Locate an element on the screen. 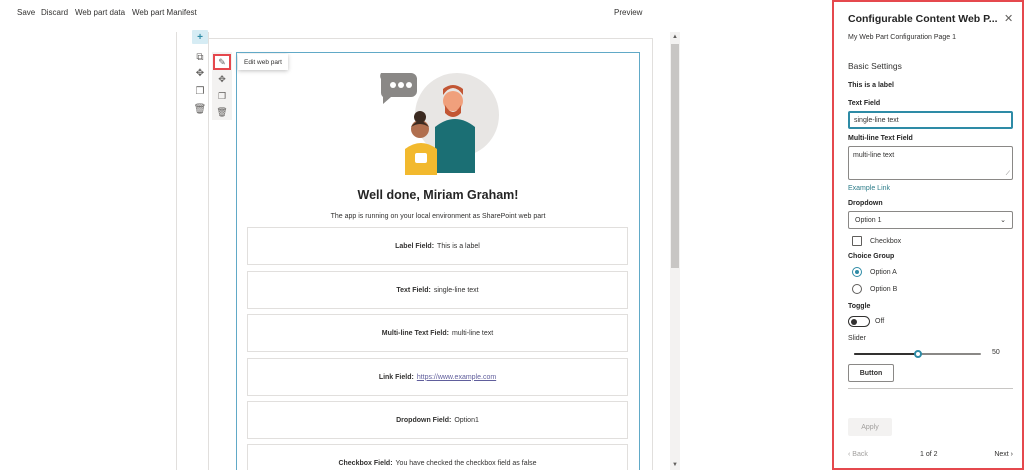 This screenshot has height=470, width=1024. slider-thumb is located at coordinates (917, 354).